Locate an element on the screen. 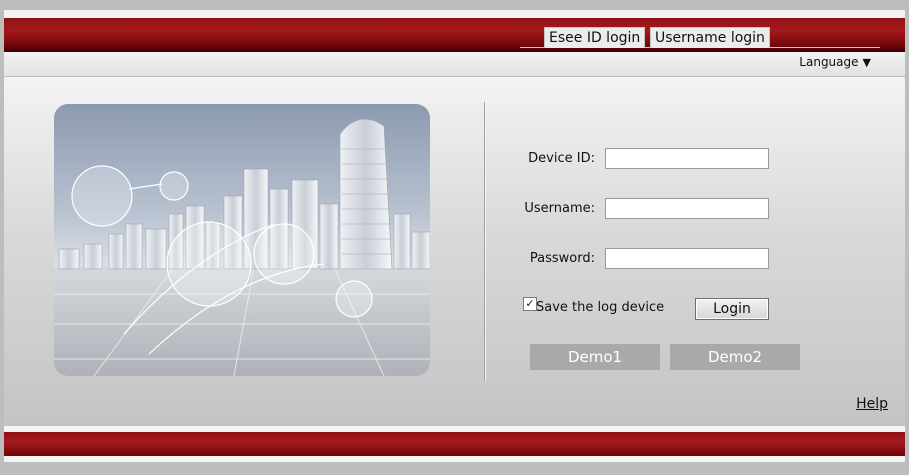 The width and height of the screenshot is (909, 475). top-highlight is located at coordinates (454, 14).